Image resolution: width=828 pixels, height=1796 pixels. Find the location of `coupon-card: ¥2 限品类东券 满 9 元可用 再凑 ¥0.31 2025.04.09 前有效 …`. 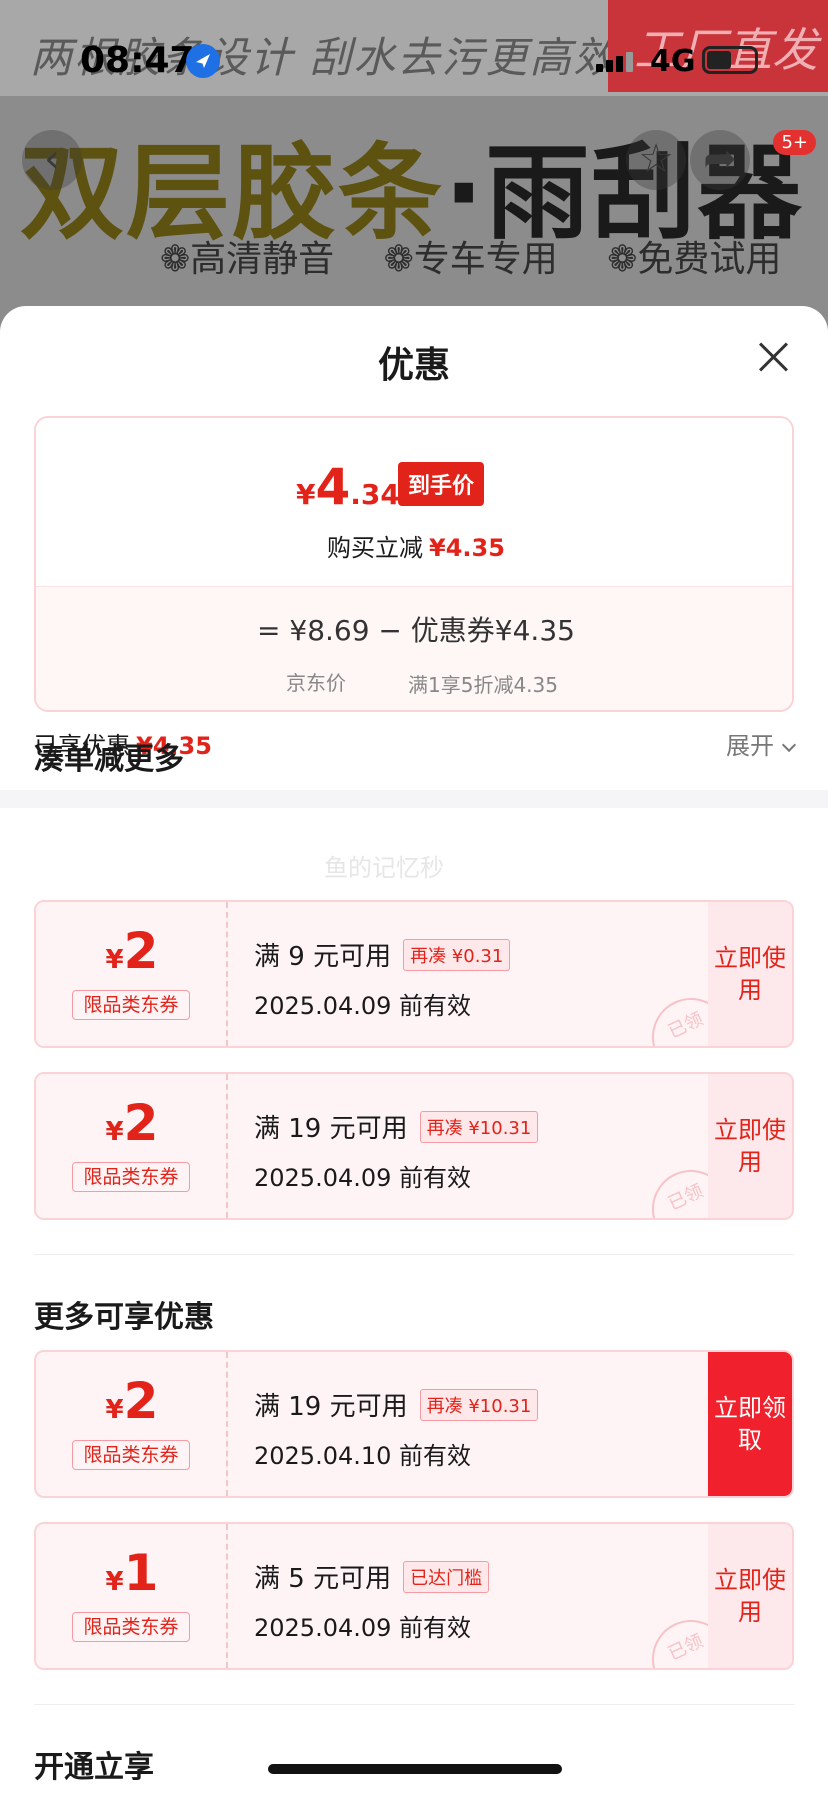

coupon-card: ¥2 限品类东券 满 9 元可用 再凑 ¥0.31 2025.04.09 前有效 … is located at coordinates (414, 974).